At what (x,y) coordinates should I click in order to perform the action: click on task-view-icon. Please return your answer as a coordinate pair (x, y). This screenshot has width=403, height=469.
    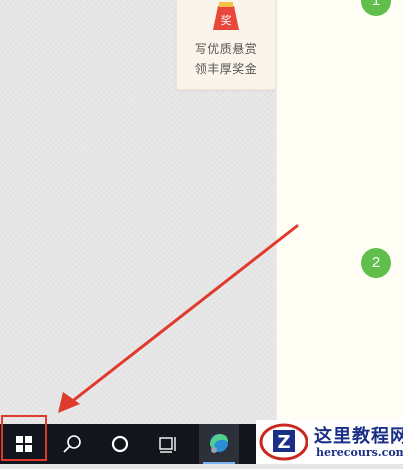
    Looking at the image, I should click on (167, 445).